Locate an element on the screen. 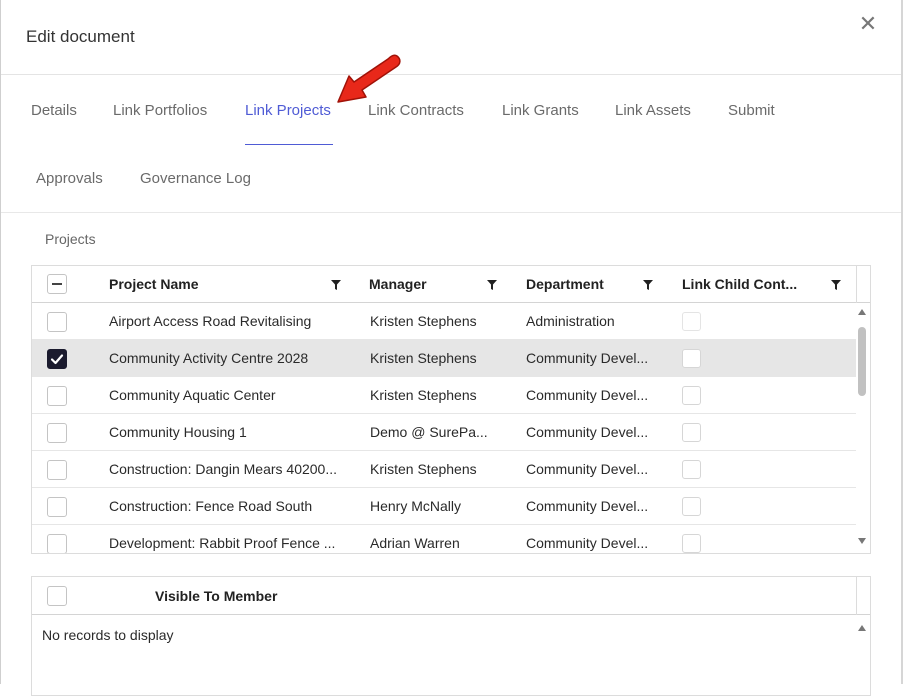 This screenshot has width=903, height=696. column-header-project-name: Project Name is located at coordinates (153, 284).